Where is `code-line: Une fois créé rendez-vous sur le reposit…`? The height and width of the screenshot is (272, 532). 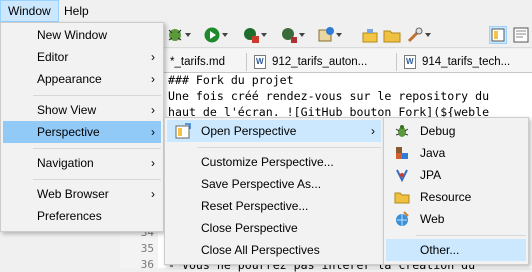
code-line: Une fois créé rendez-vous sur le reposit… is located at coordinates (328, 96).